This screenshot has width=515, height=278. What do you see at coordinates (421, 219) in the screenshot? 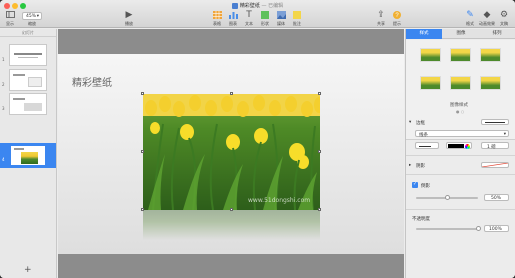
I see `opacity-label: 不透明度` at bounding box center [421, 219].